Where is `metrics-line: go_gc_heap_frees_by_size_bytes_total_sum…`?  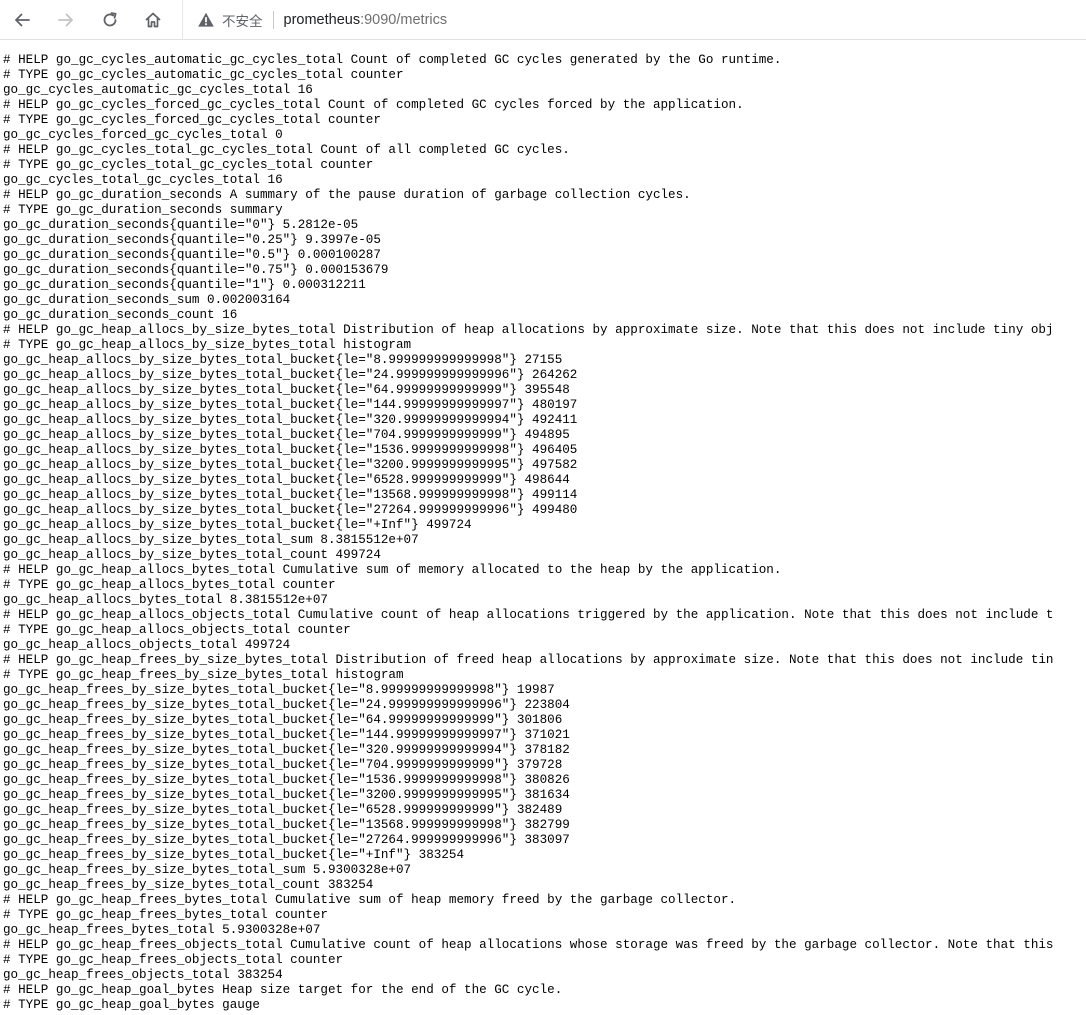
metrics-line: go_gc_heap_frees_by_size_bytes_total_sum… is located at coordinates (207, 870).